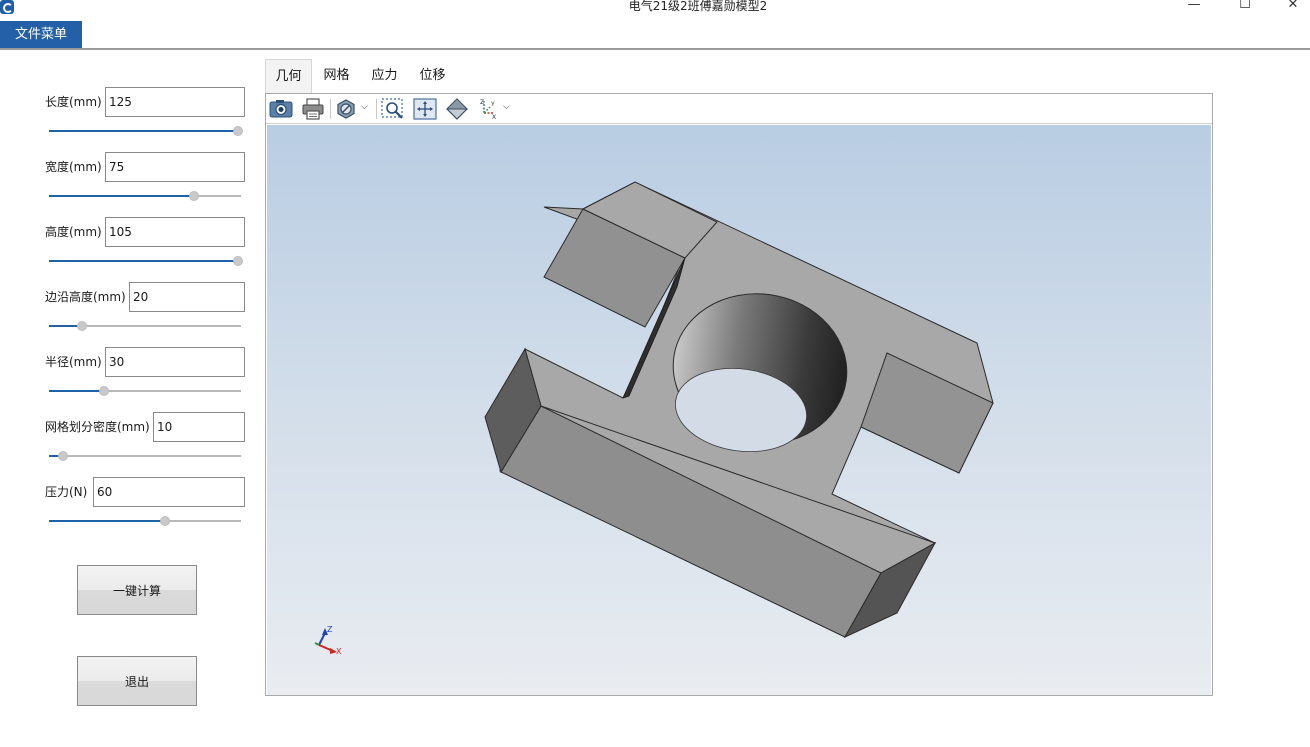  Describe the element at coordinates (655, 34) in the screenshot. I see `menu-bar: 文件菜单` at that location.